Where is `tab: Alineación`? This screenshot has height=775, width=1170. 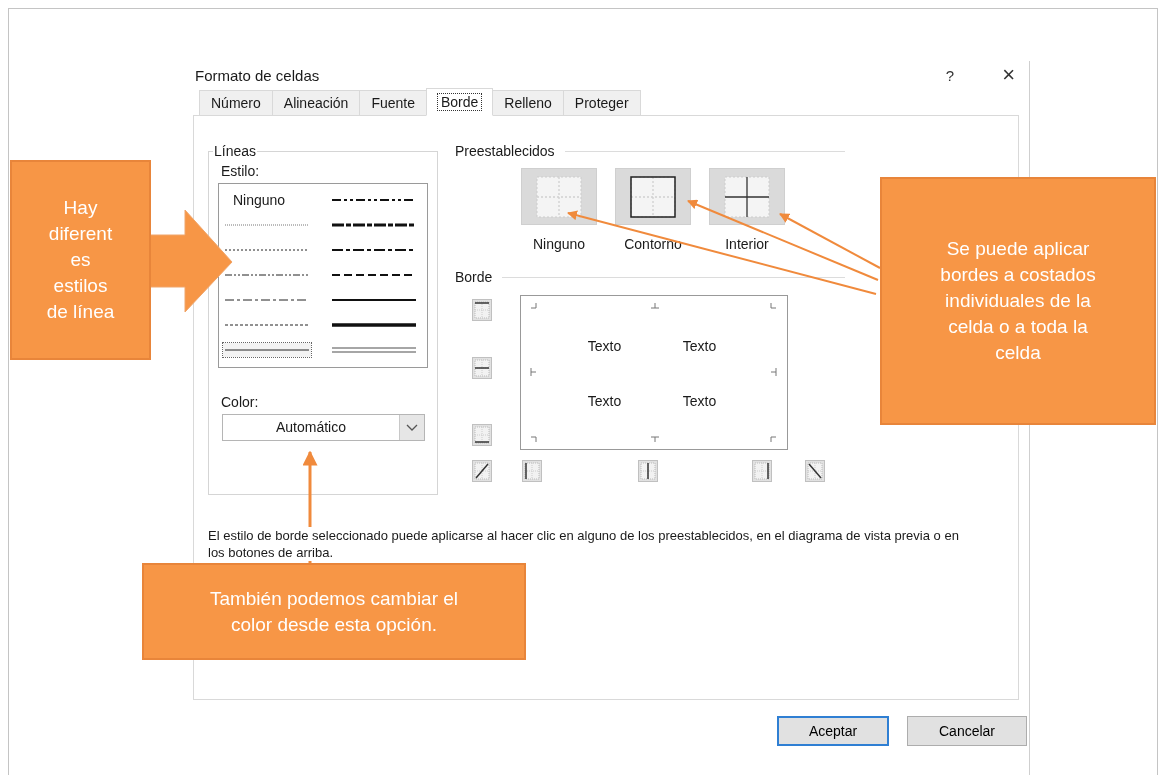
tab: Alineación is located at coordinates (316, 102).